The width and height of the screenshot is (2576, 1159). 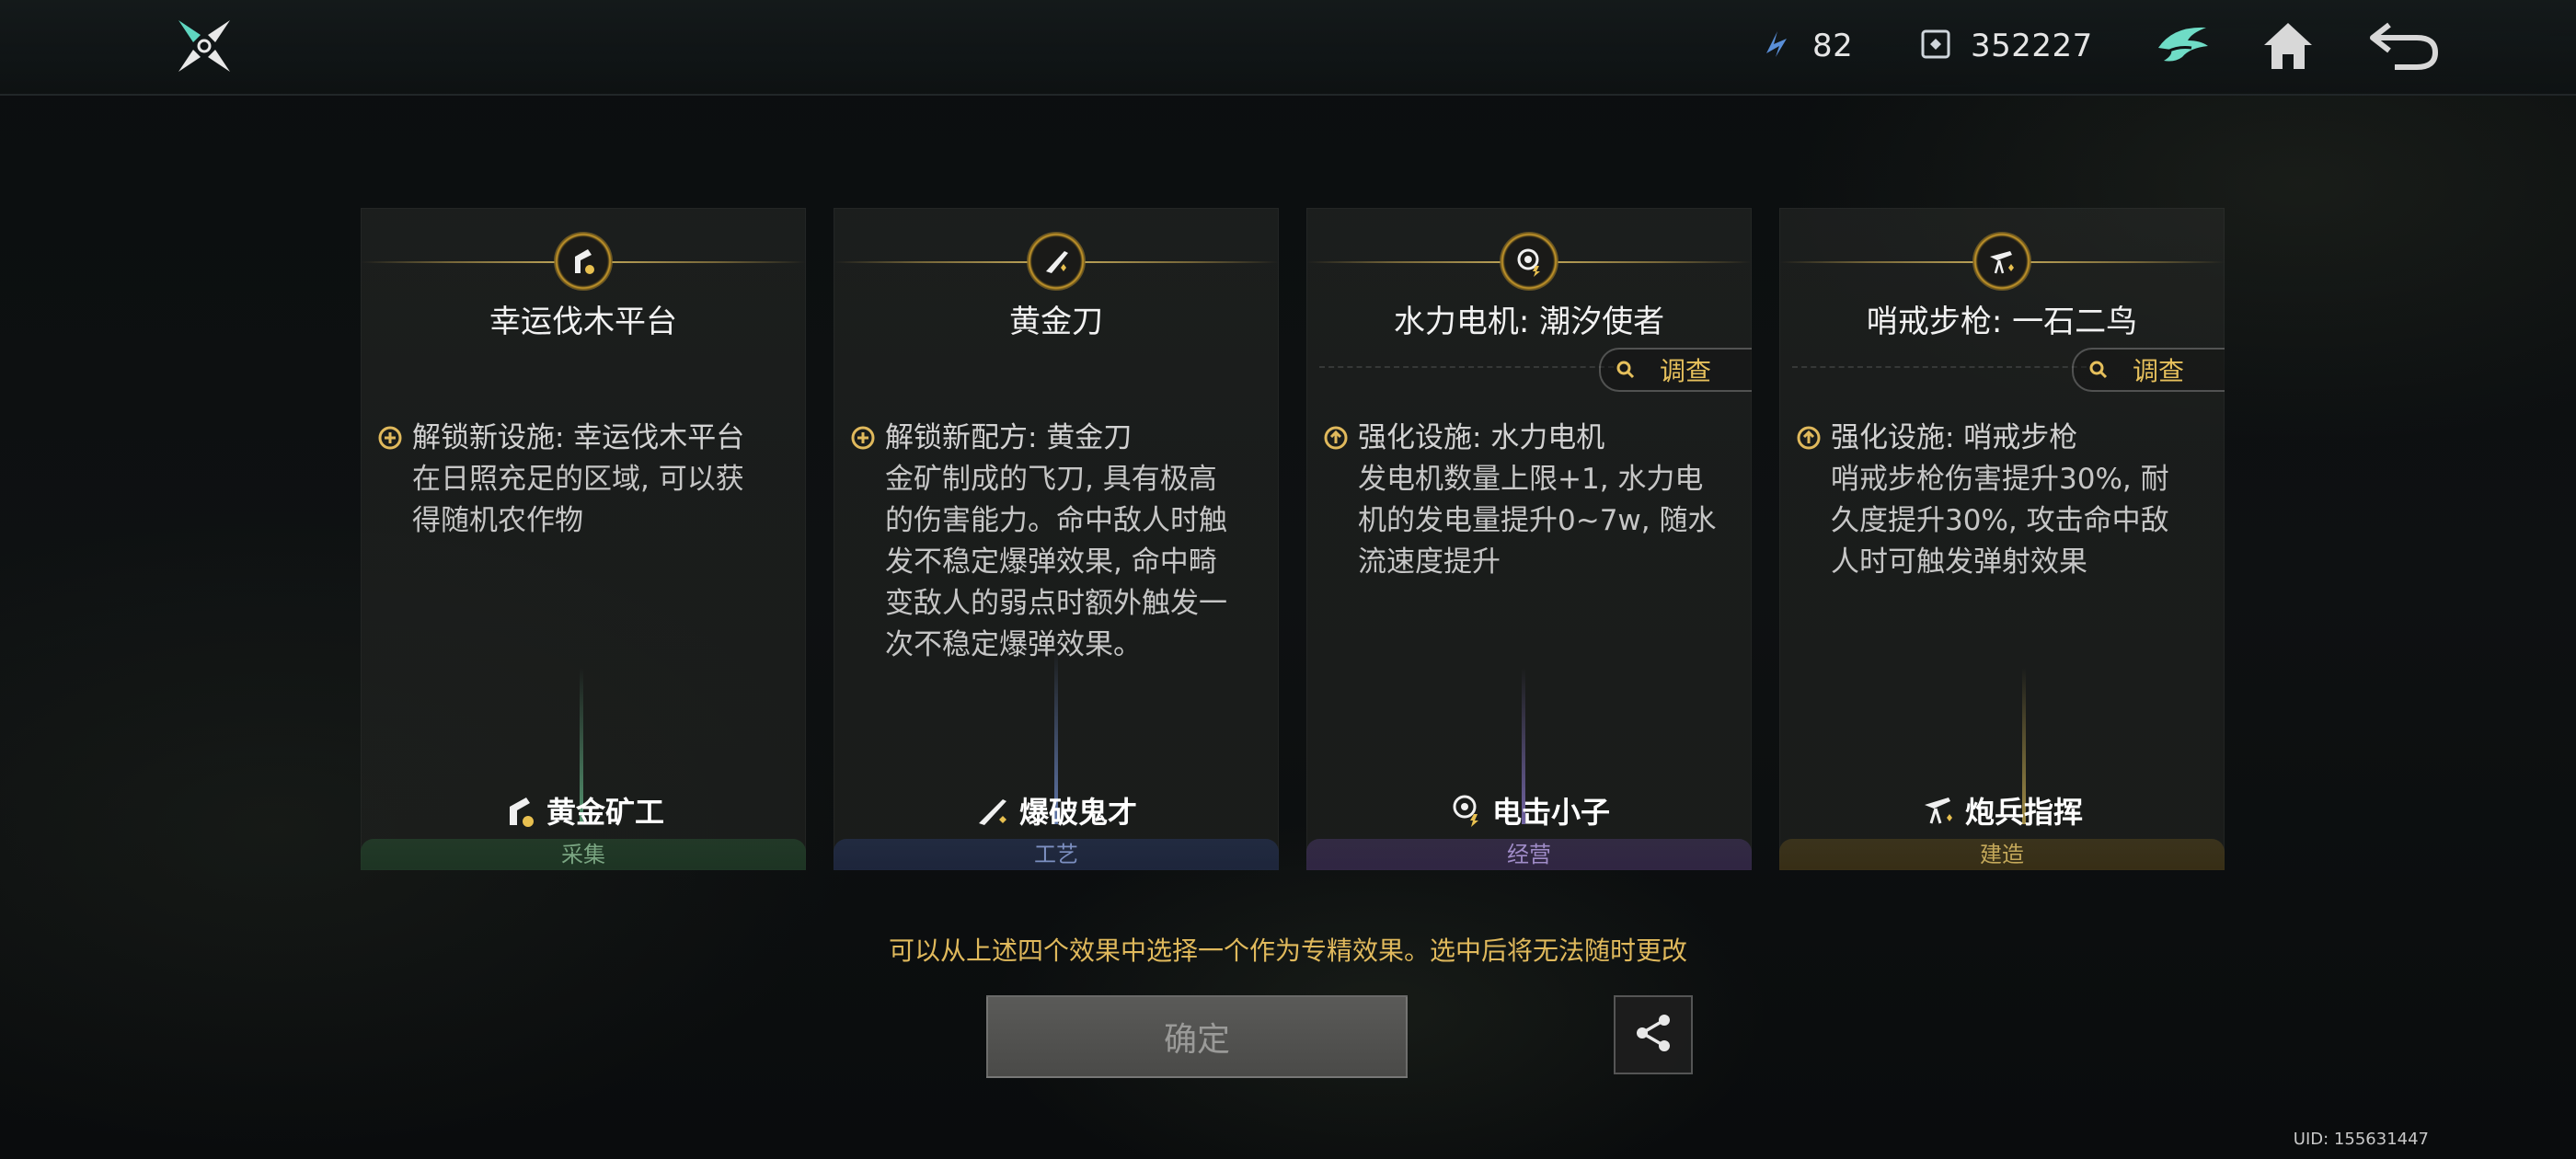 I want to click on description-body-line: 变敌人的弱点时额外触发一, so click(x=1056, y=603).